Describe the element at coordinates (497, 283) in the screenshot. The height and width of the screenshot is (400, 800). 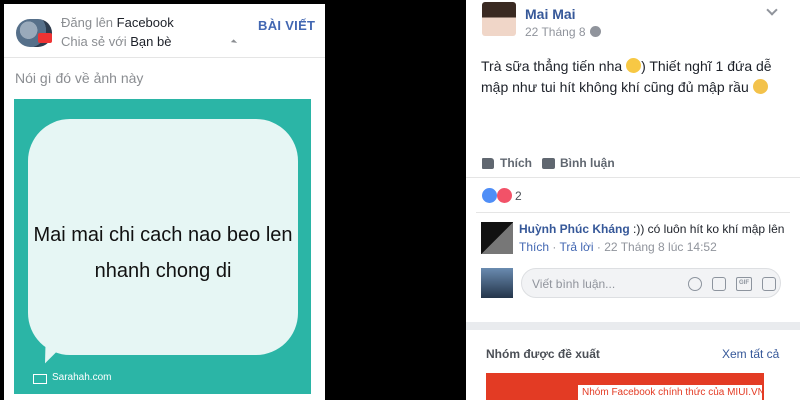
I see `user-avatar` at that location.